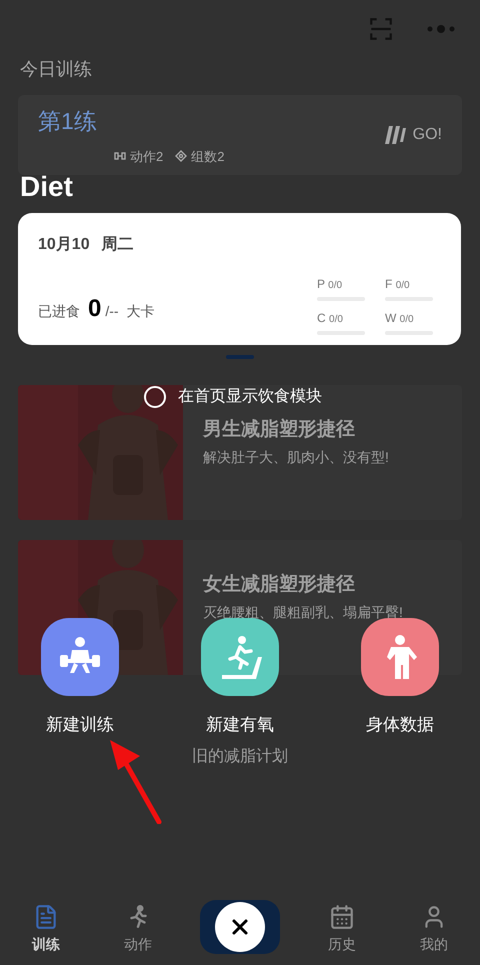 This screenshot has height=965, width=480. What do you see at coordinates (240, 927) in the screenshot?
I see `close-button` at bounding box center [240, 927].